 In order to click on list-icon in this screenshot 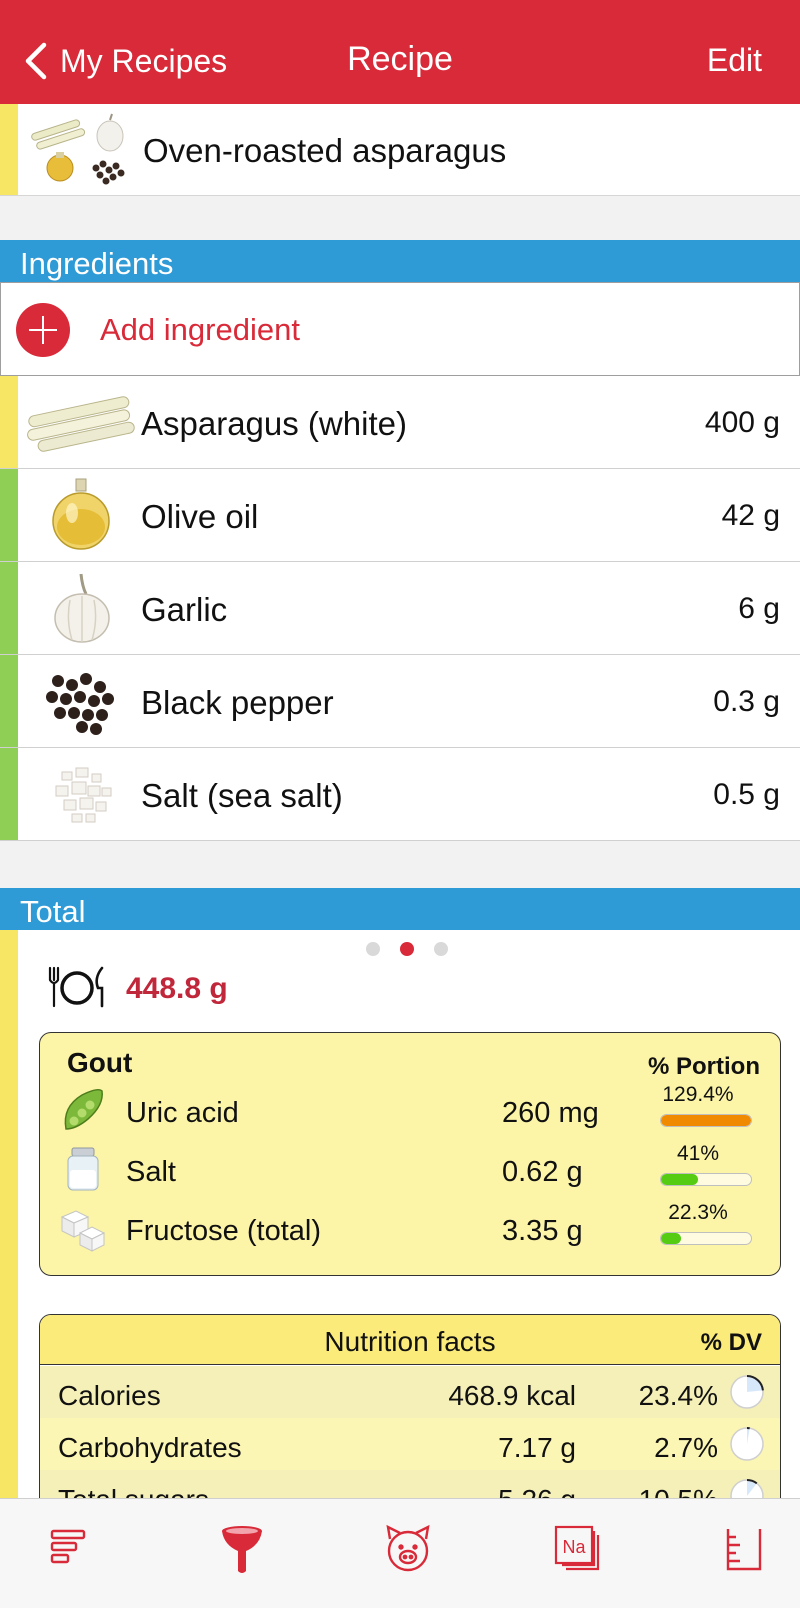, I will do `click(68, 1549)`.